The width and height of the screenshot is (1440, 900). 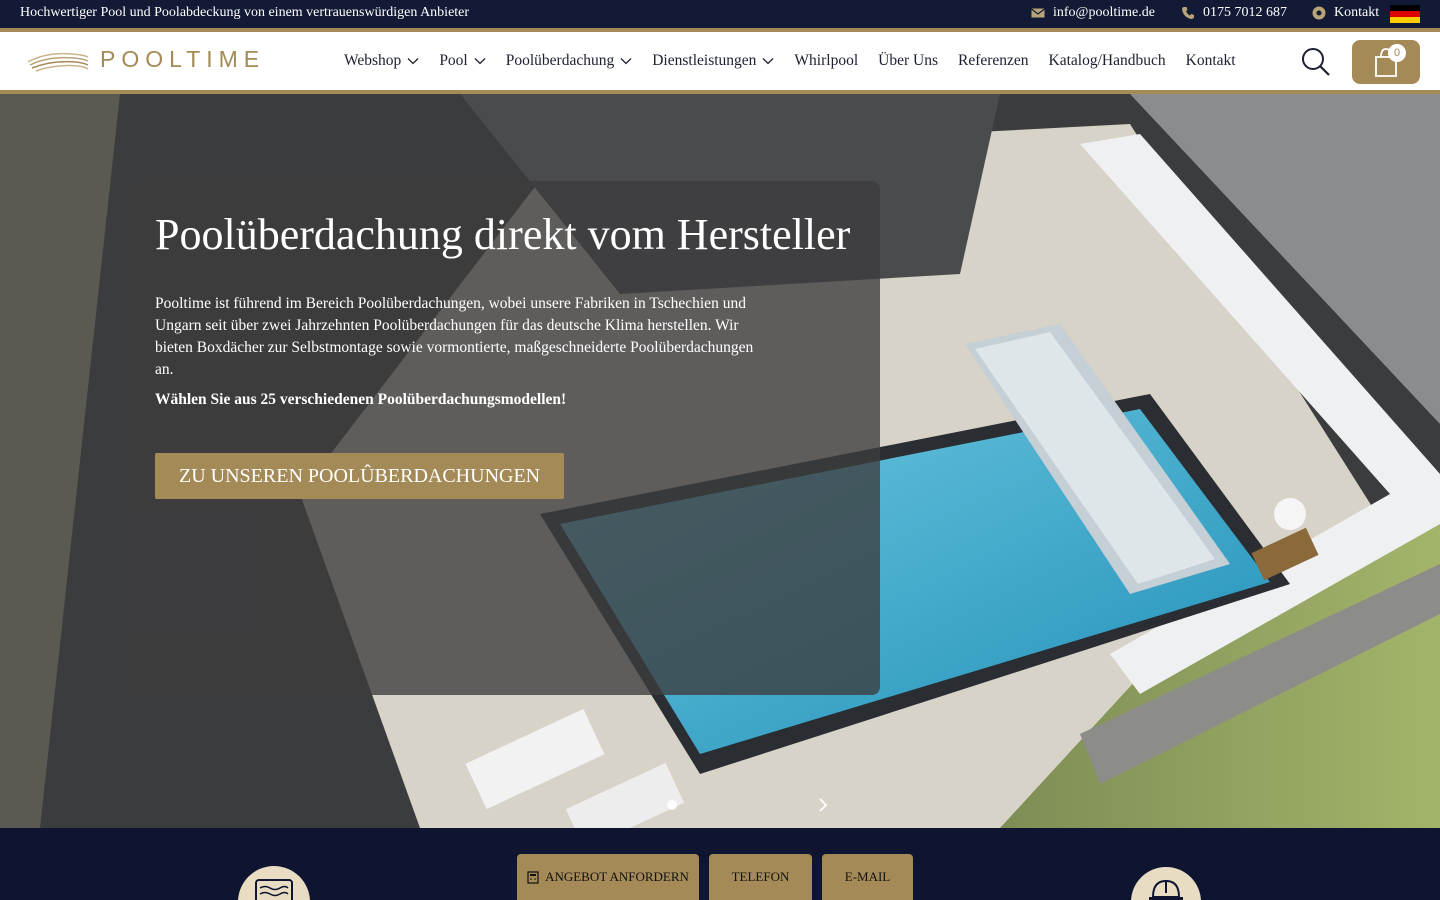 I want to click on logo-waves-icon, so click(x=58, y=62).